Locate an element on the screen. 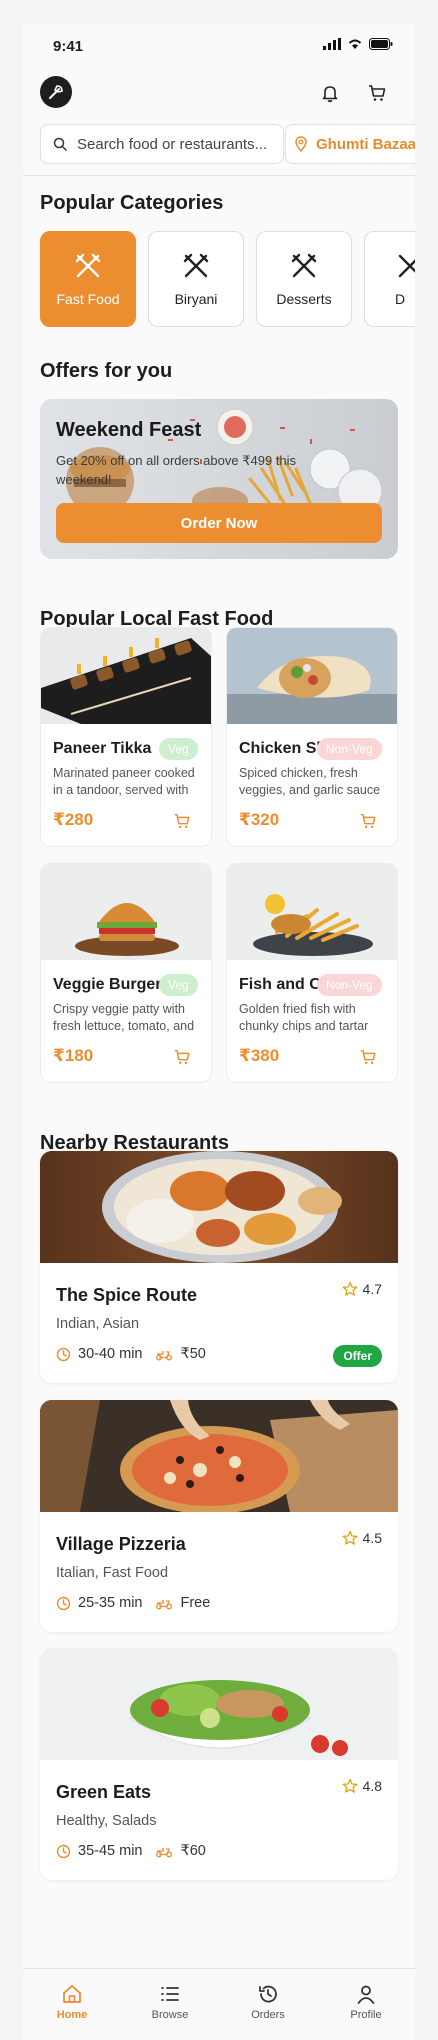 Image resolution: width=438 pixels, height=2040 pixels. restaurant-cuisine: Indian, Asian is located at coordinates (98, 1324).